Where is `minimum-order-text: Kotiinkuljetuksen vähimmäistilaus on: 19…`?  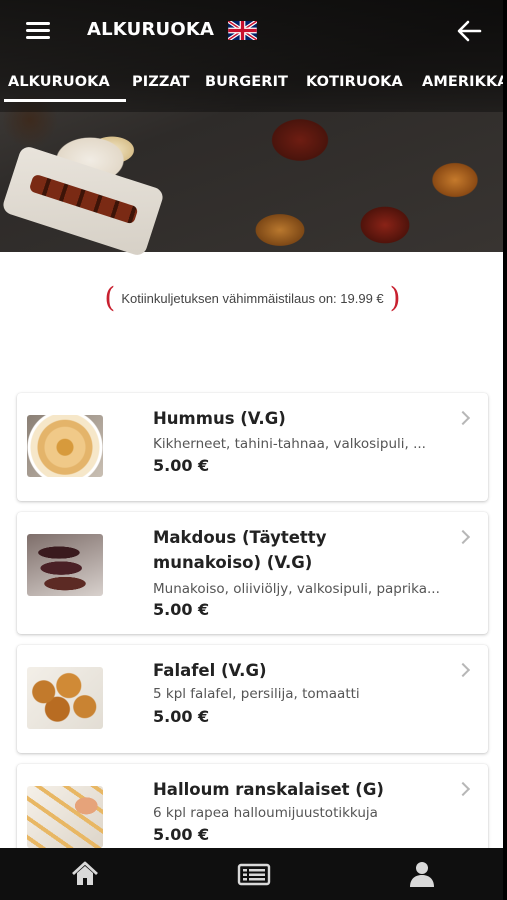
minimum-order-text: Kotiinkuljetuksen vähimmäistilaus on: 19… is located at coordinates (252, 298).